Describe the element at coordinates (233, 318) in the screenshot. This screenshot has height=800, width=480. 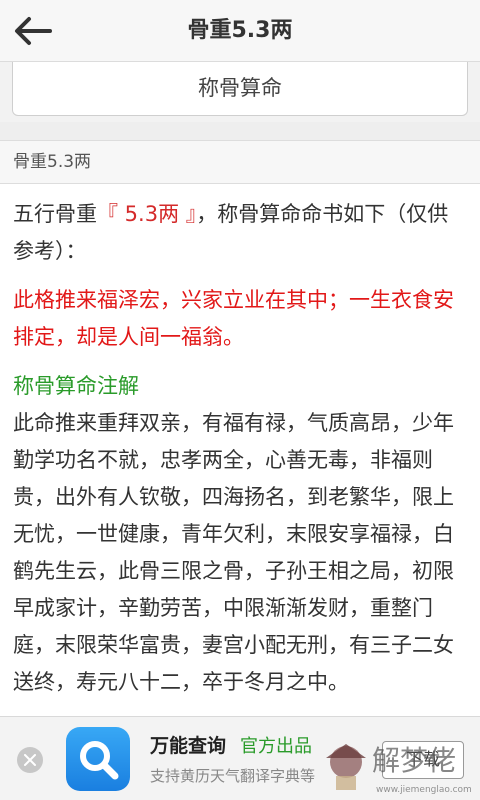
I see `fortune-verse: 此格推来福泽宏，兴家立业在其中；一生衣食安排定，却是人间一福翁。` at that location.